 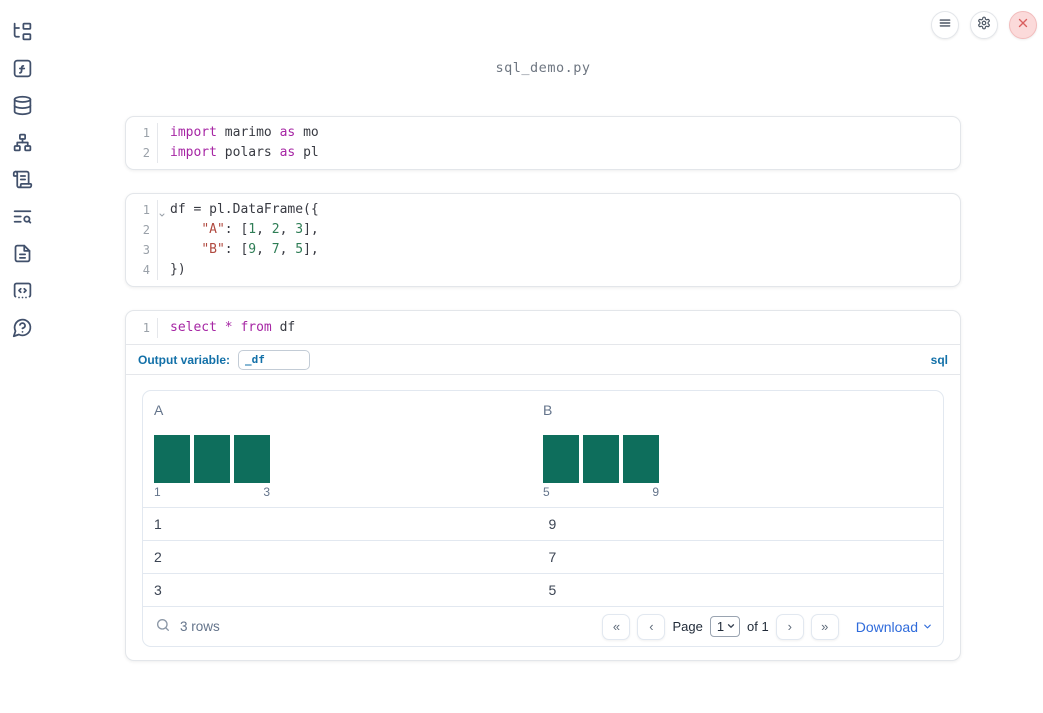 What do you see at coordinates (22, 356) in the screenshot?
I see `left-sidebar` at bounding box center [22, 356].